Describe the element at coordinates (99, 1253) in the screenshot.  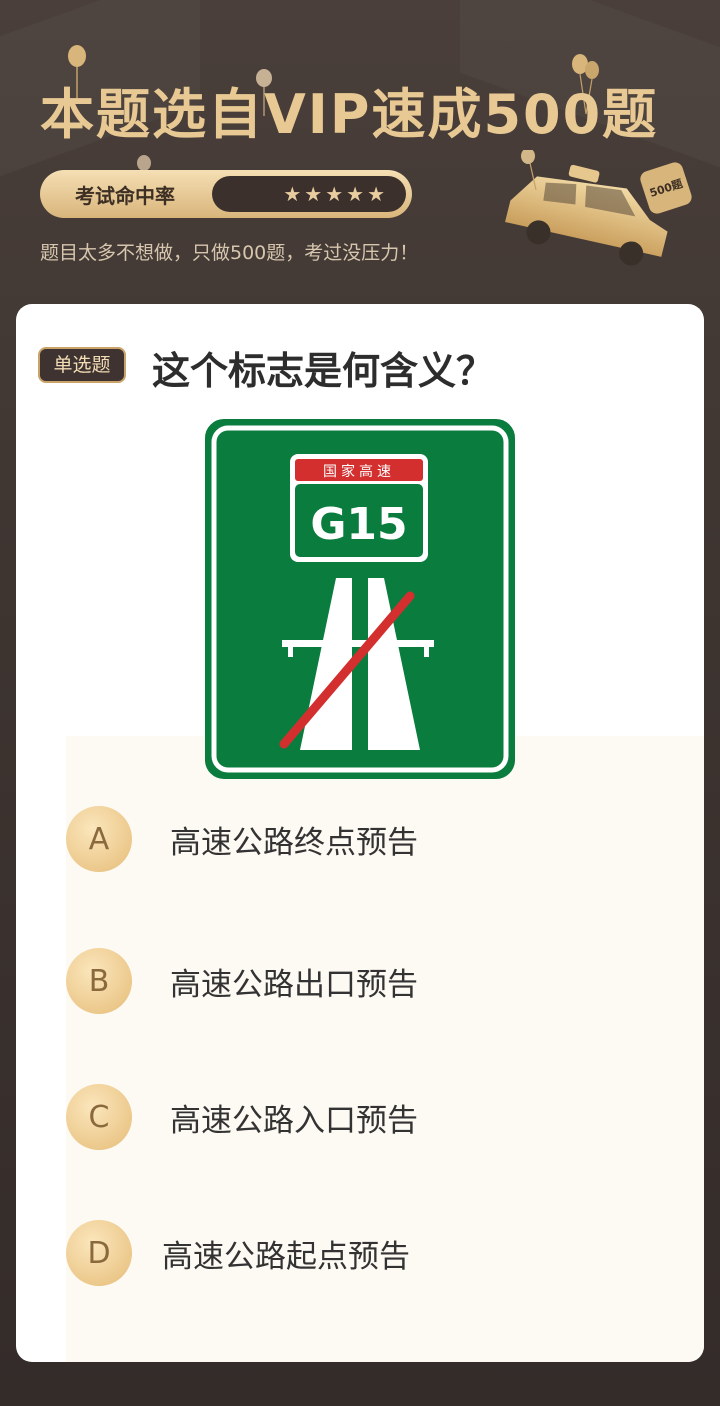
I see `option-d-letter: D` at that location.